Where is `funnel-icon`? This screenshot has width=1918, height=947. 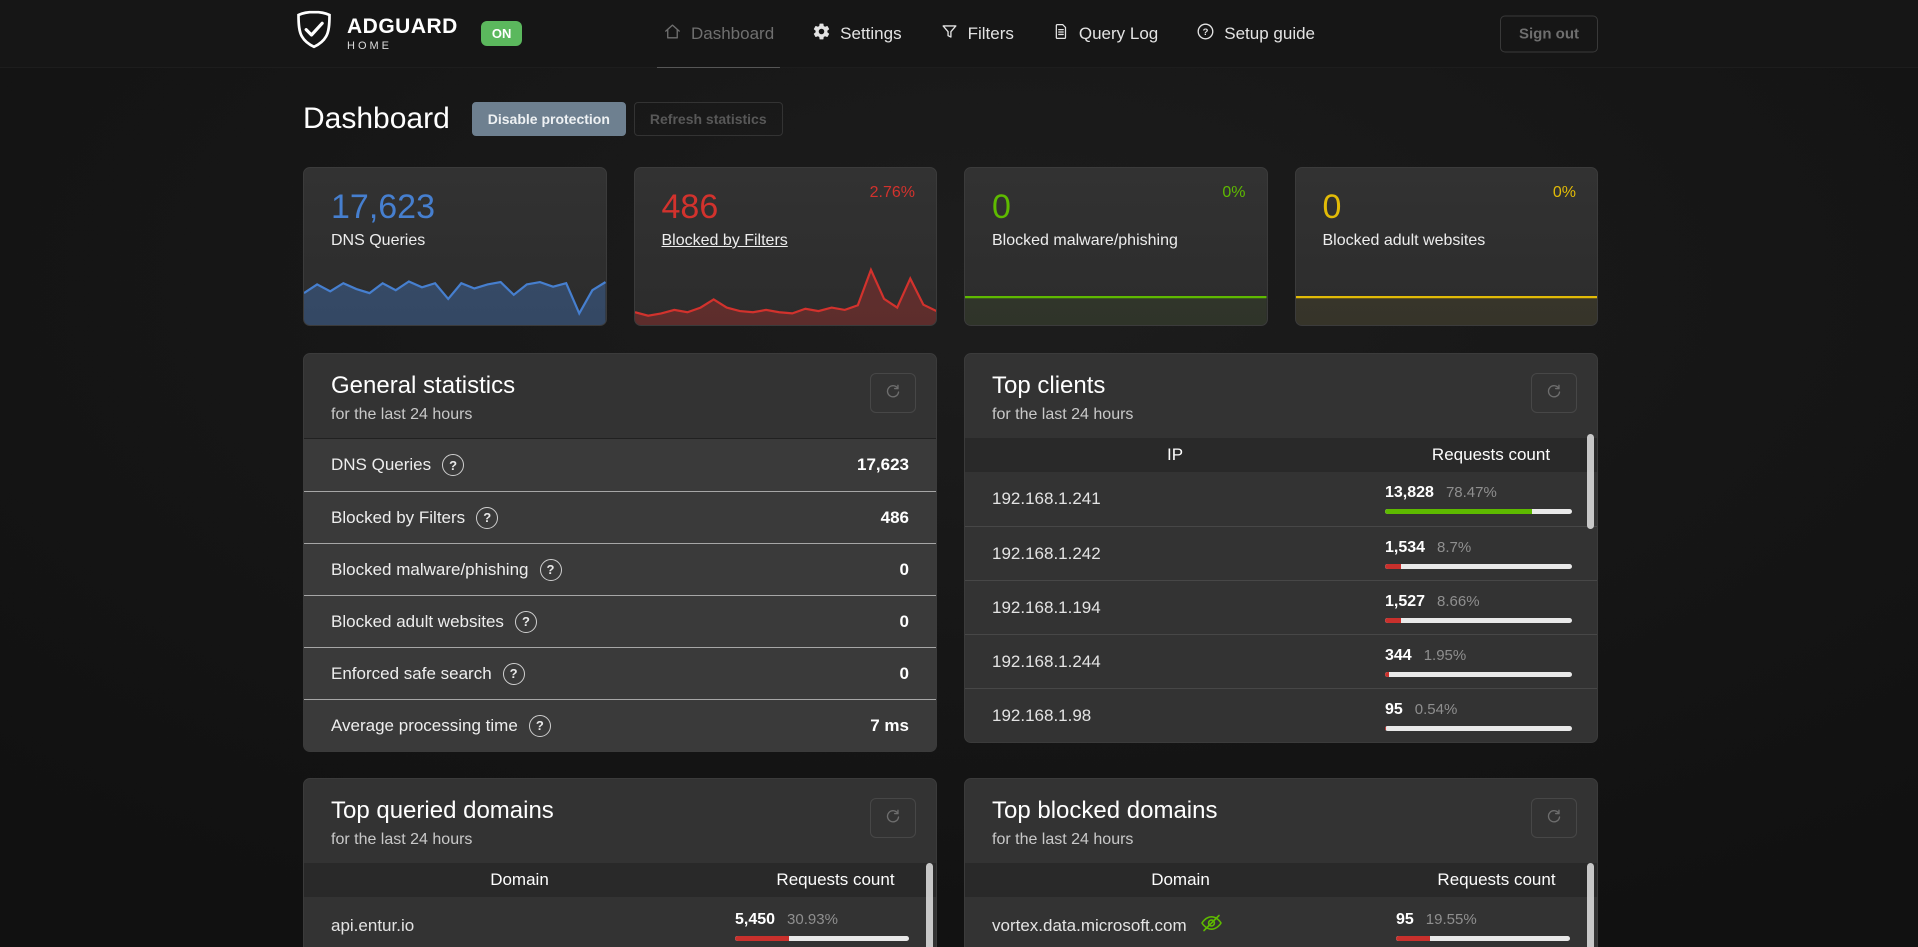 funnel-icon is located at coordinates (949, 34).